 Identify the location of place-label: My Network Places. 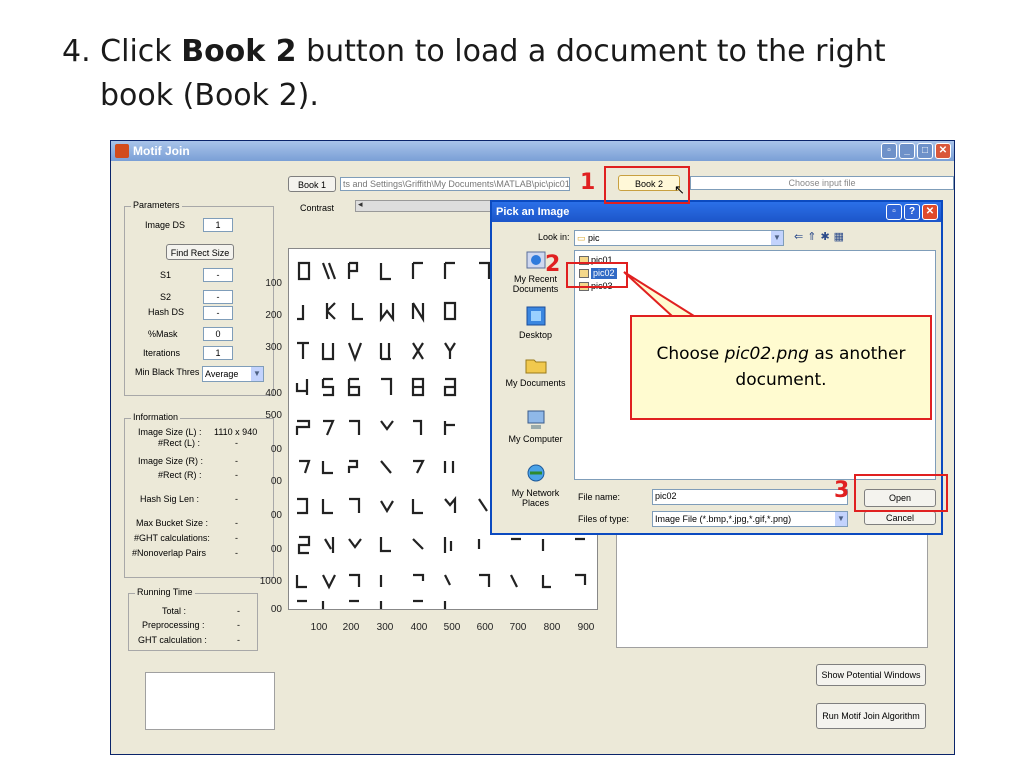
(535, 498).